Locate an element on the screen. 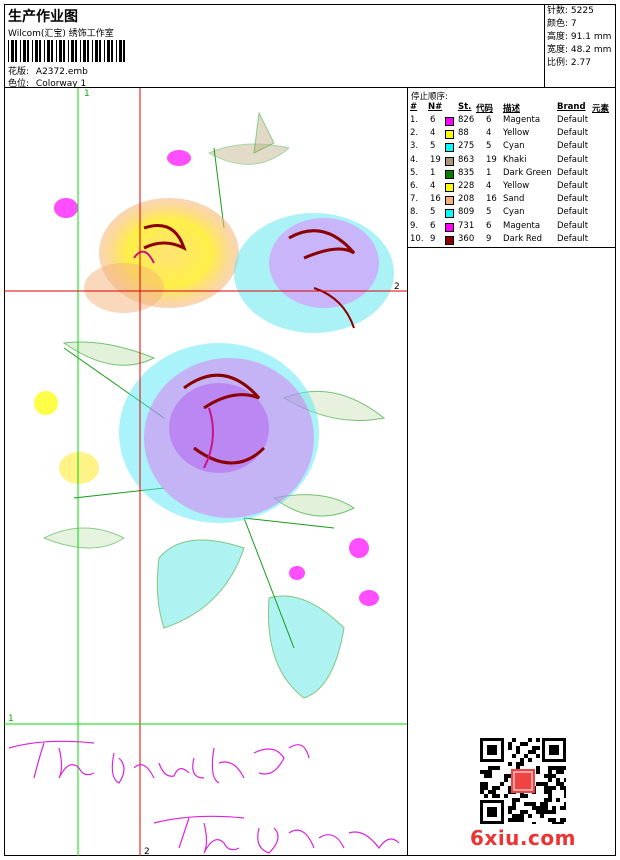  stat-colors: 颜色: 7 is located at coordinates (562, 24).